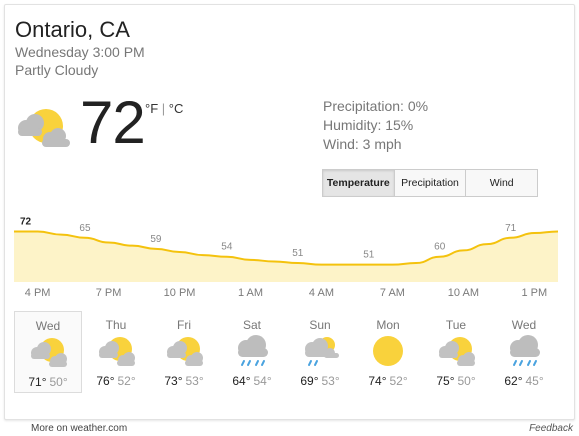 This screenshot has width=579, height=436. What do you see at coordinates (227, 247) in the screenshot?
I see `chart-data-label: 54` at bounding box center [227, 247].